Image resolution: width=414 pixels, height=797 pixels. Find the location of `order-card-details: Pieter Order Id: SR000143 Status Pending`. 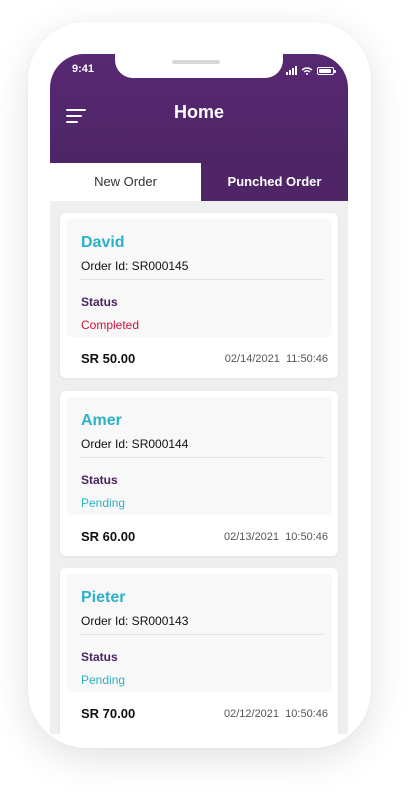

order-card-details: Pieter Order Id: SR000143 Status Pending is located at coordinates (199, 633).